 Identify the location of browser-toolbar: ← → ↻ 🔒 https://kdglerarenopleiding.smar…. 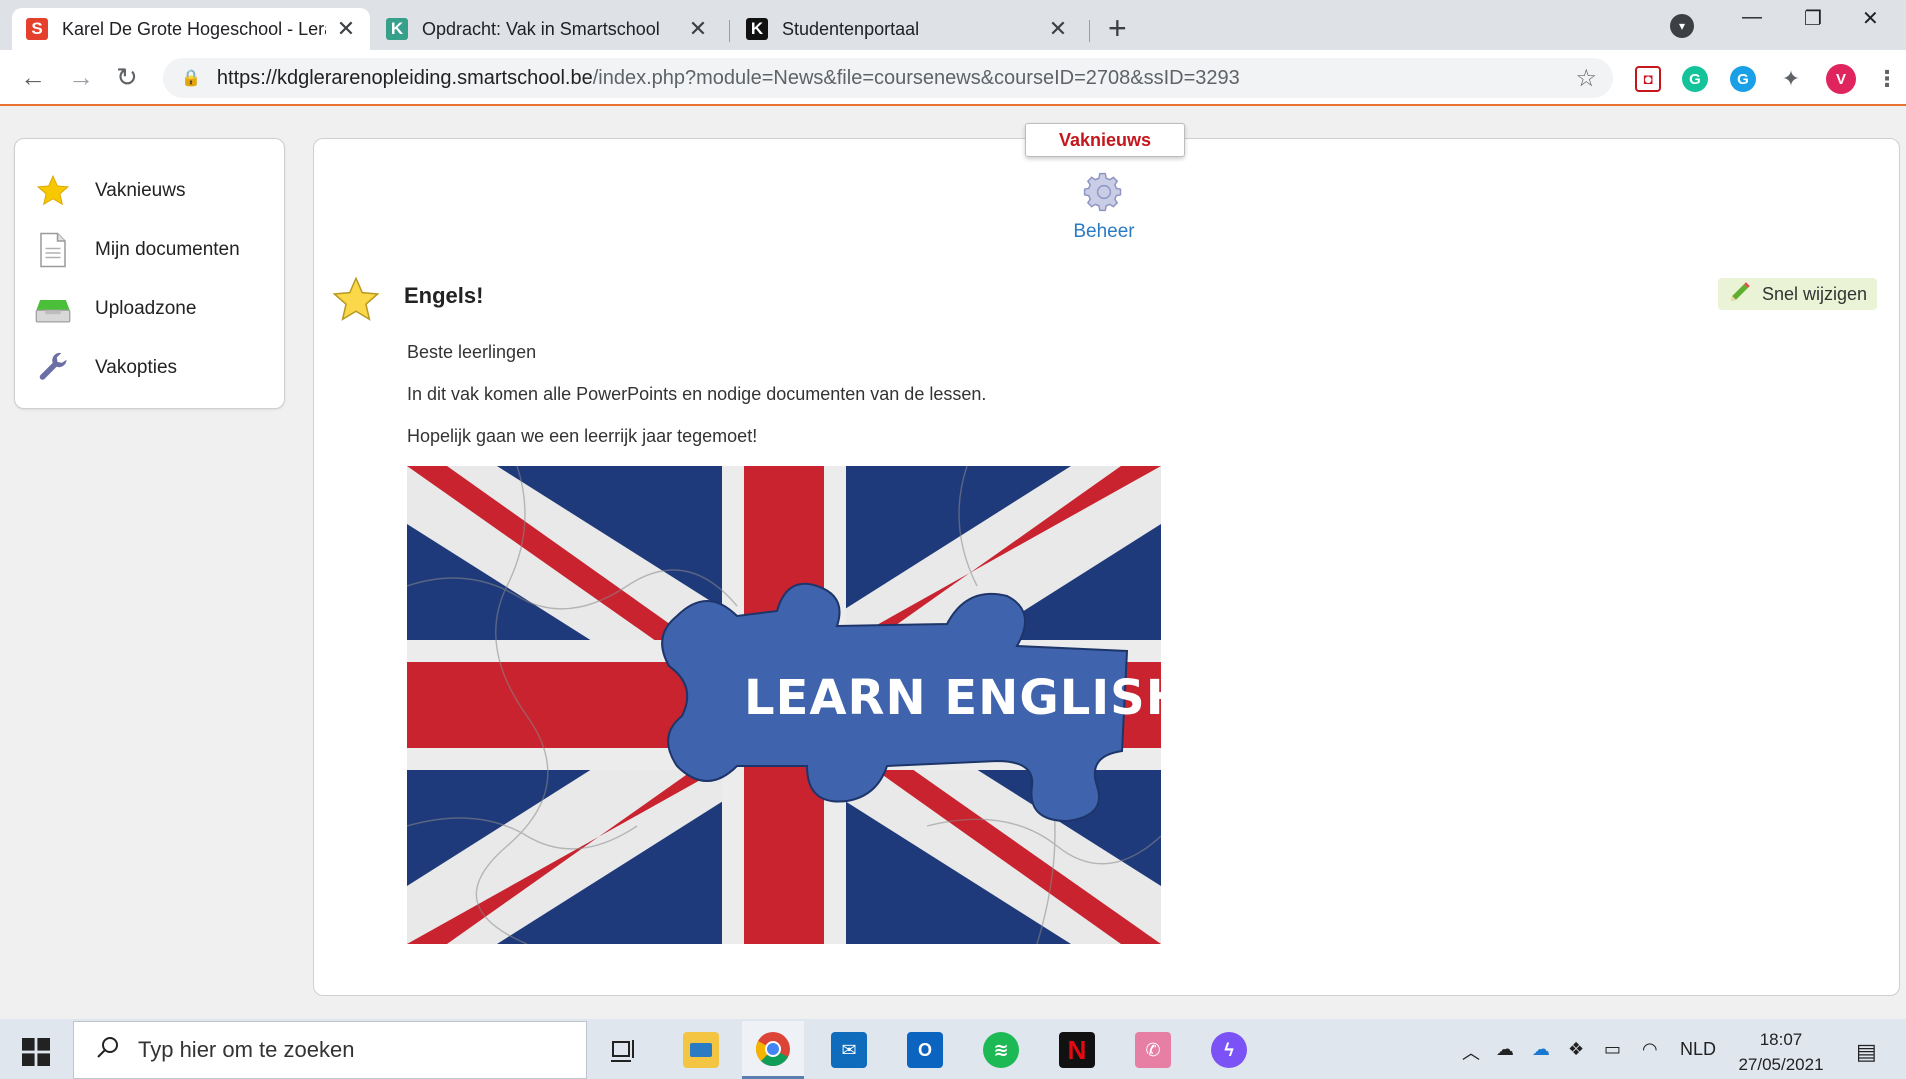
(953, 78).